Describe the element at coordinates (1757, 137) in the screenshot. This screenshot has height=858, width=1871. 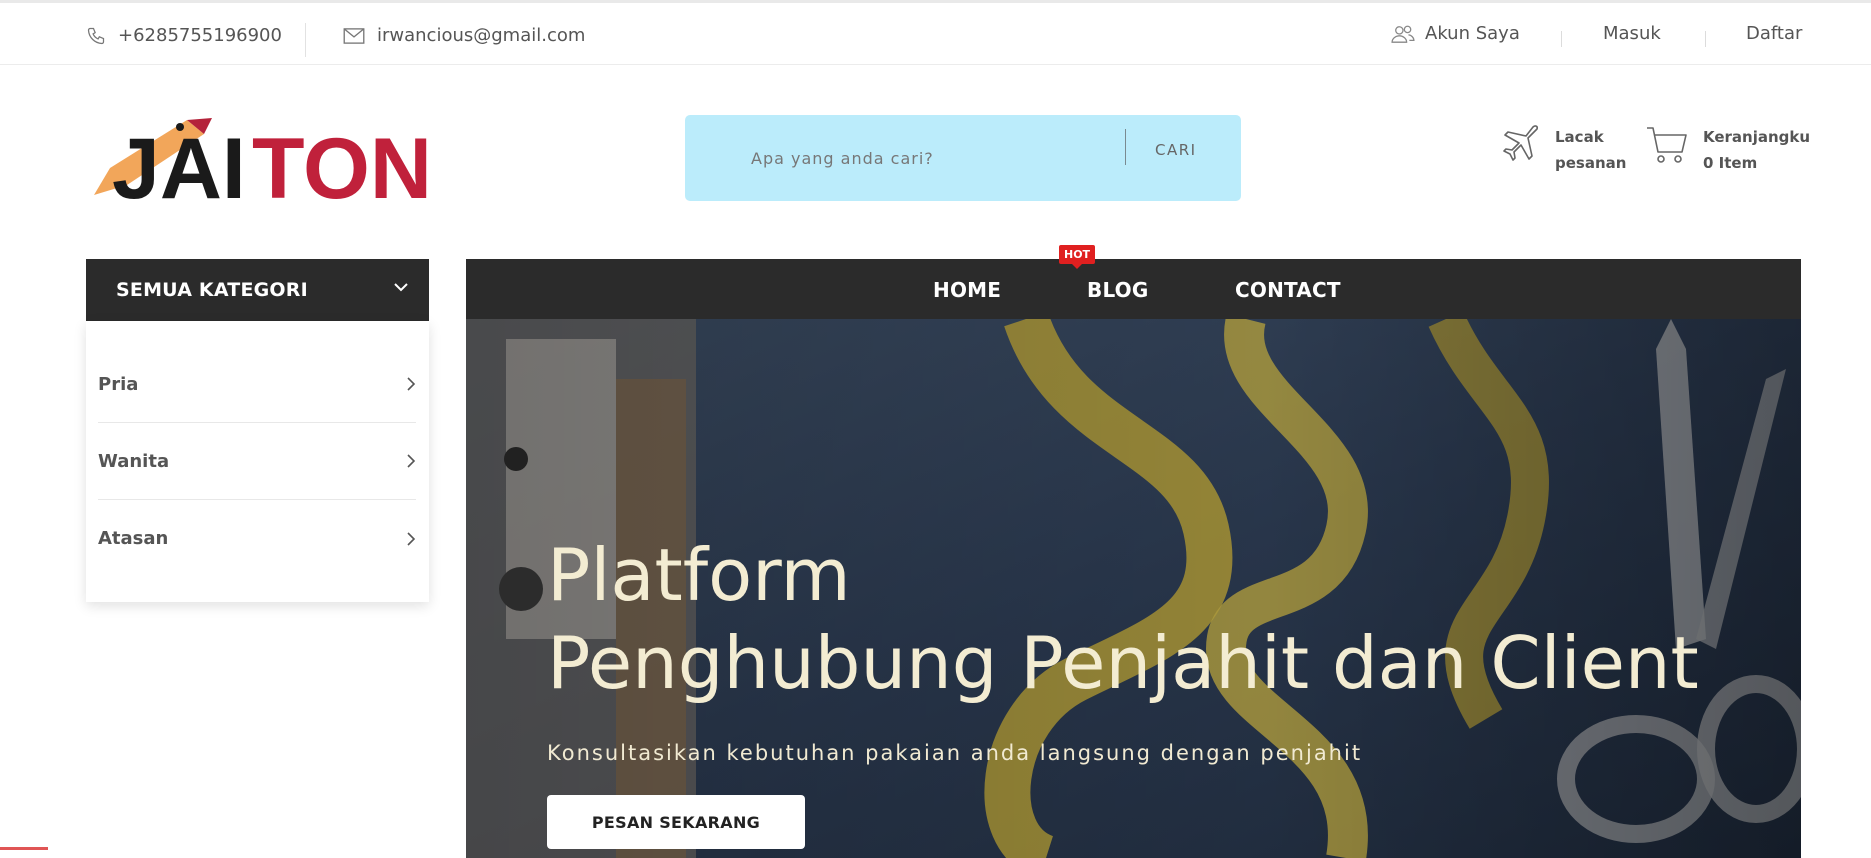
I see `cart-label: Keranjangku` at that location.